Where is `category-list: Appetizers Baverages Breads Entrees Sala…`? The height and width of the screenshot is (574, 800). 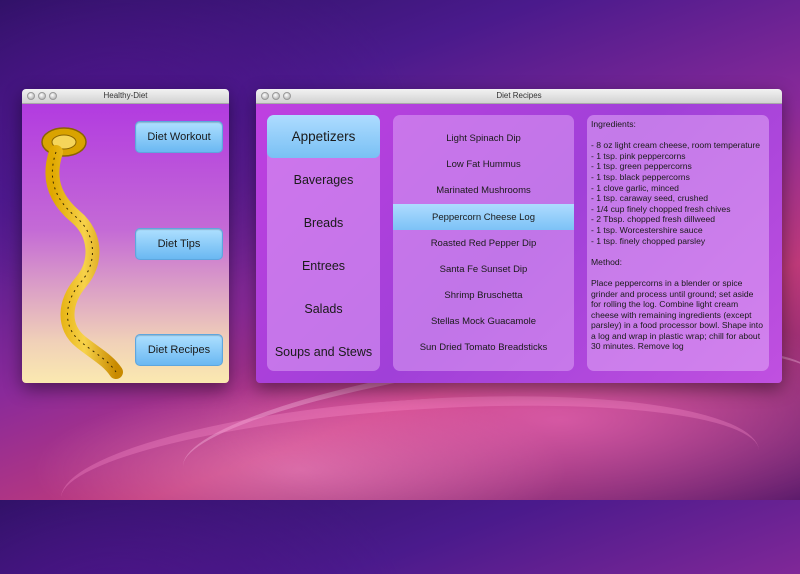 category-list: Appetizers Baverages Breads Entrees Sala… is located at coordinates (323, 243).